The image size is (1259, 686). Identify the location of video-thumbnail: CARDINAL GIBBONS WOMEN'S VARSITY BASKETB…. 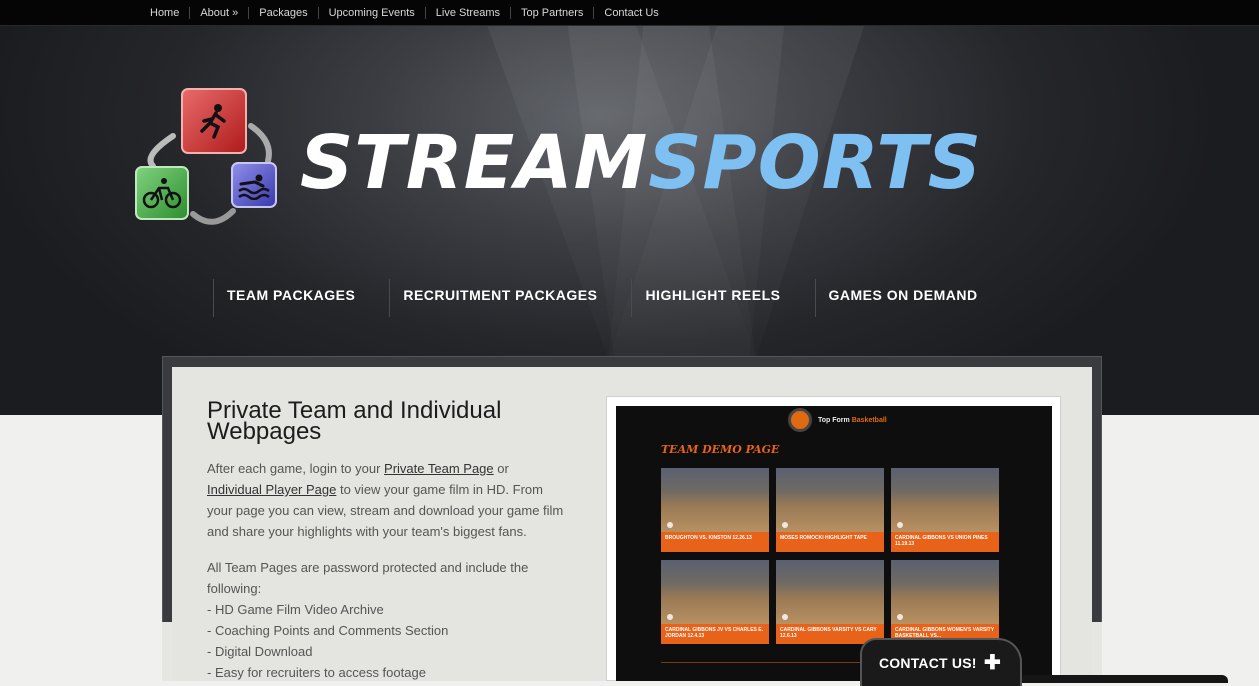
(945, 602).